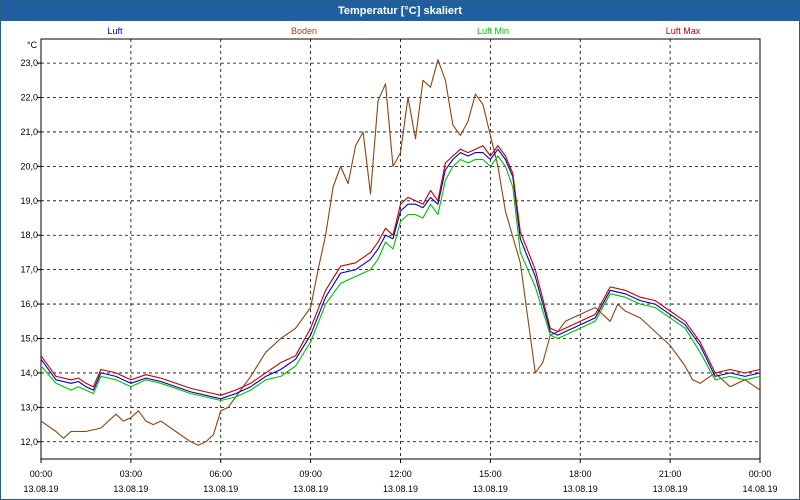  Describe the element at coordinates (683, 31) in the screenshot. I see `legend-entry-luft-max: Luft Max` at that location.